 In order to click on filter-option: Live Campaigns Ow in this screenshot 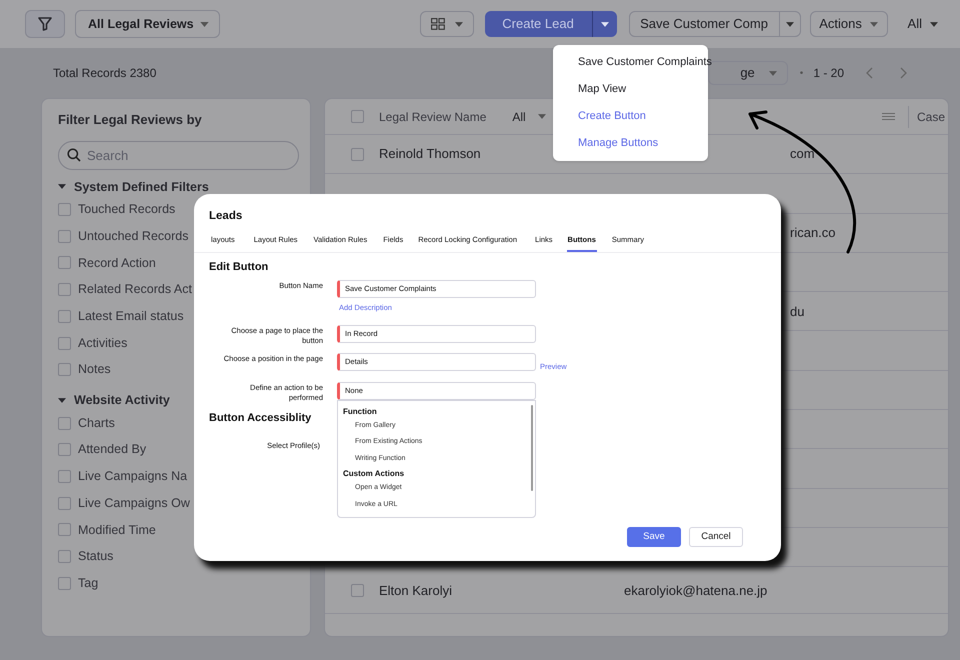, I will do `click(134, 503)`.